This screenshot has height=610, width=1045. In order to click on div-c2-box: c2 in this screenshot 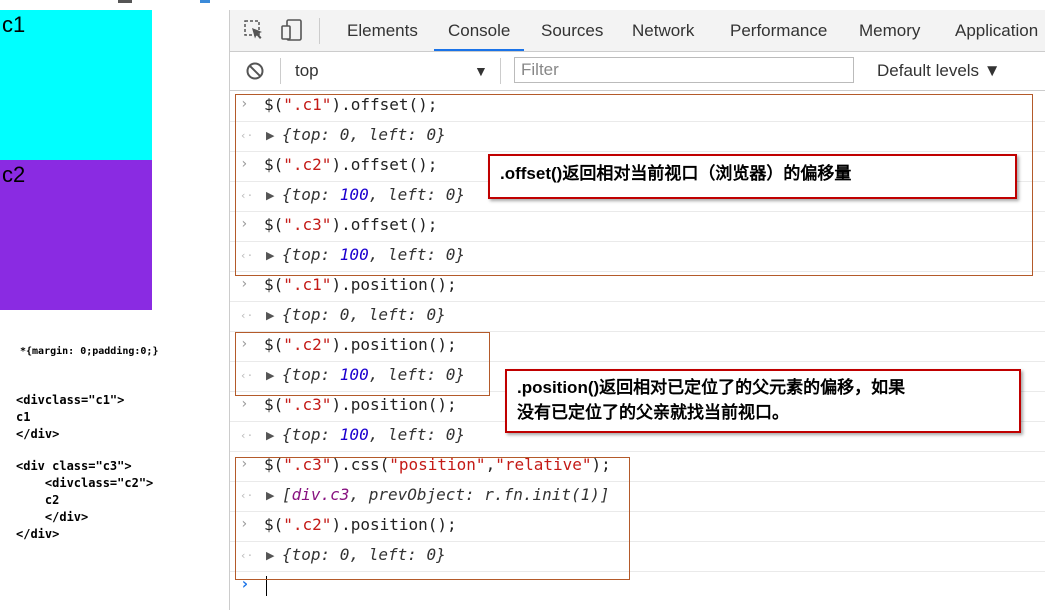, I will do `click(76, 235)`.